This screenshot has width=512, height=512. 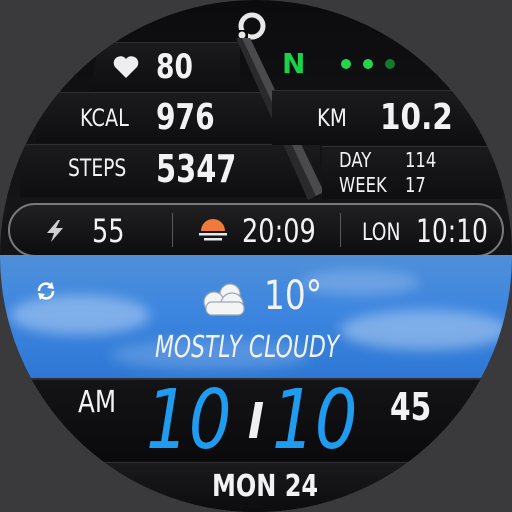 What do you see at coordinates (104, 118) in the screenshot?
I see `kcal-label: KCAL` at bounding box center [104, 118].